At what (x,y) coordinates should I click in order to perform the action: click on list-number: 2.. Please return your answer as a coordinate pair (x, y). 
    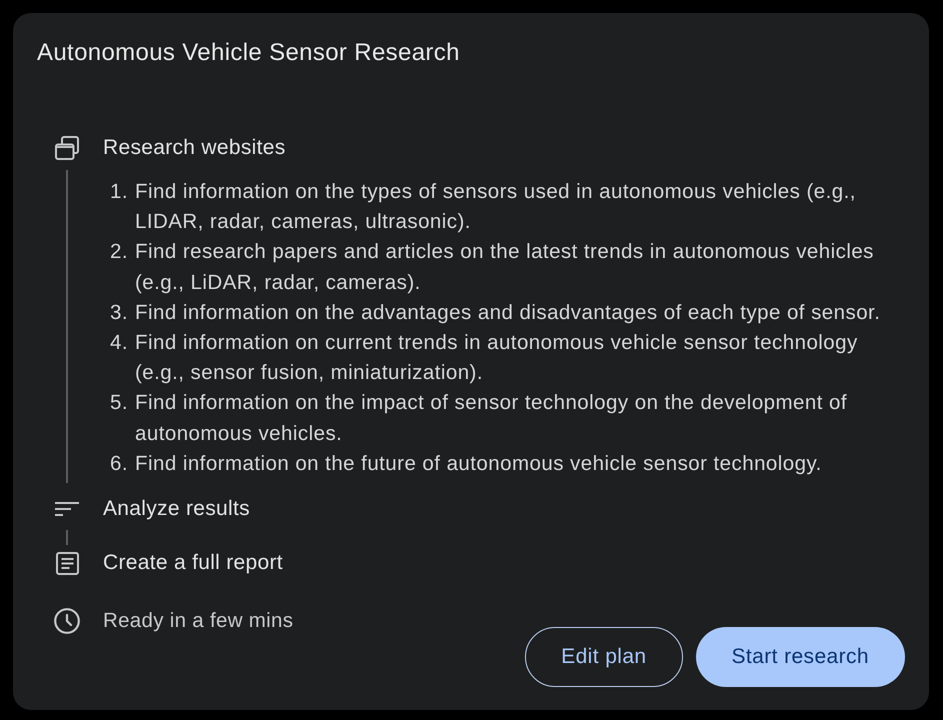
    Looking at the image, I should click on (119, 252).